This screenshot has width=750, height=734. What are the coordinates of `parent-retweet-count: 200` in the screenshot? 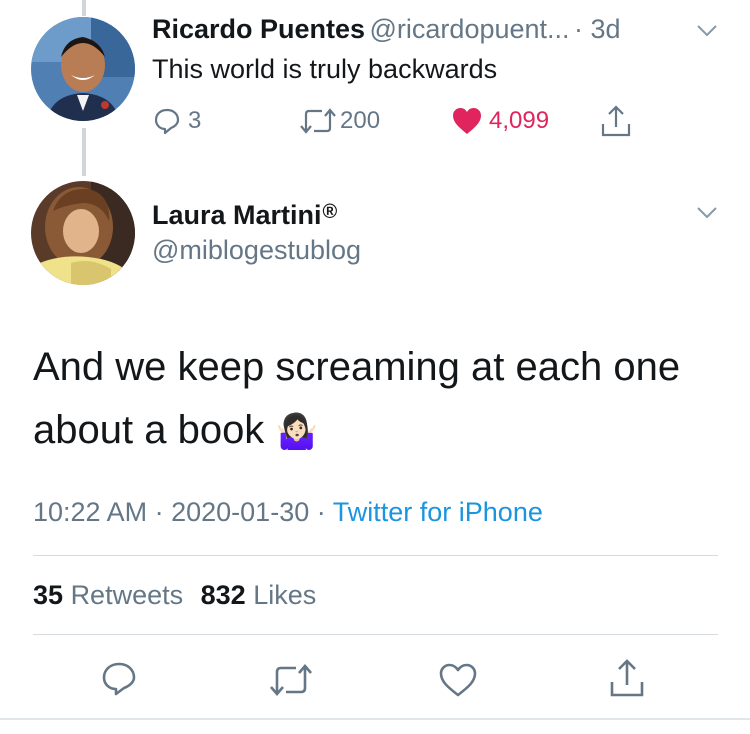 It's located at (360, 120).